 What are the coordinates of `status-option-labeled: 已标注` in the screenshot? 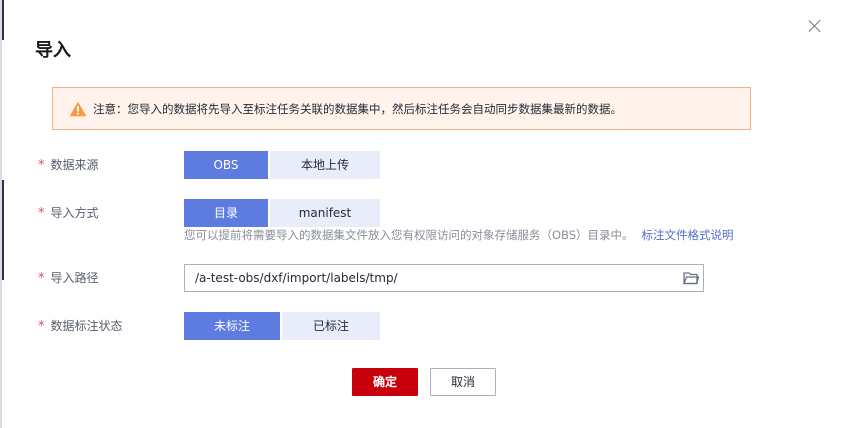 It's located at (331, 326).